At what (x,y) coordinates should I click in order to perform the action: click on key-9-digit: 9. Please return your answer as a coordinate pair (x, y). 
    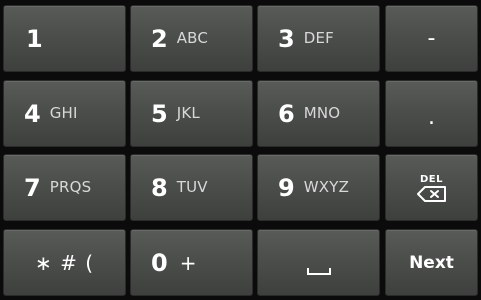
    Looking at the image, I should click on (286, 187).